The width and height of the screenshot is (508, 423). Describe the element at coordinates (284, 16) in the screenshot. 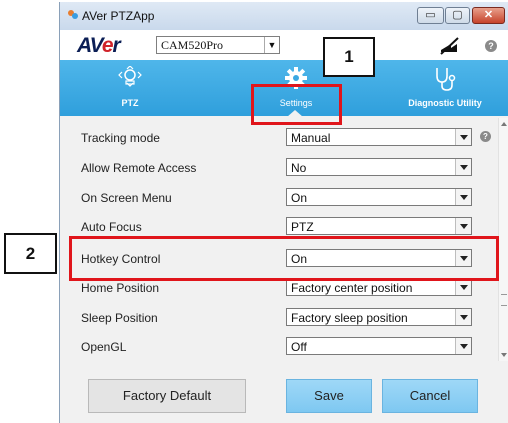

I see `title-bar: AVer PTZApp ▭ ▢ ✕` at that location.